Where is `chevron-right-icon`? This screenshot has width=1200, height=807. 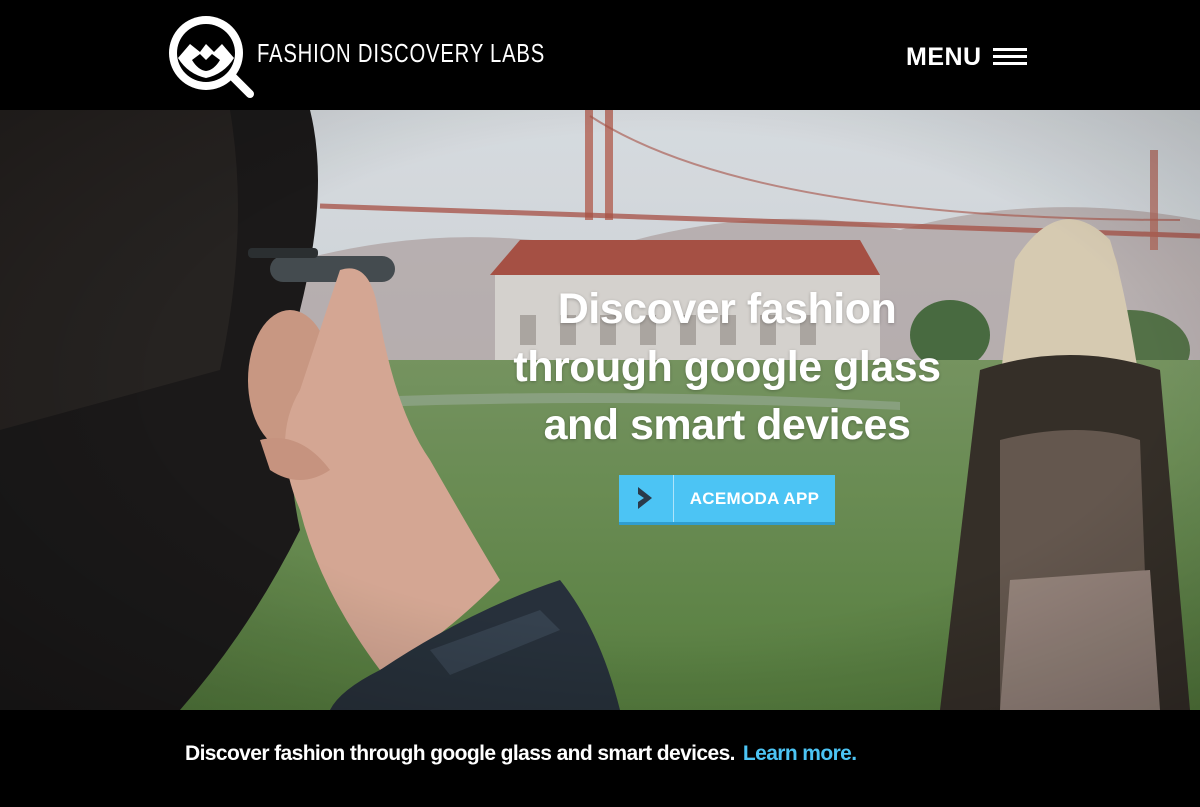
chevron-right-icon is located at coordinates (646, 498).